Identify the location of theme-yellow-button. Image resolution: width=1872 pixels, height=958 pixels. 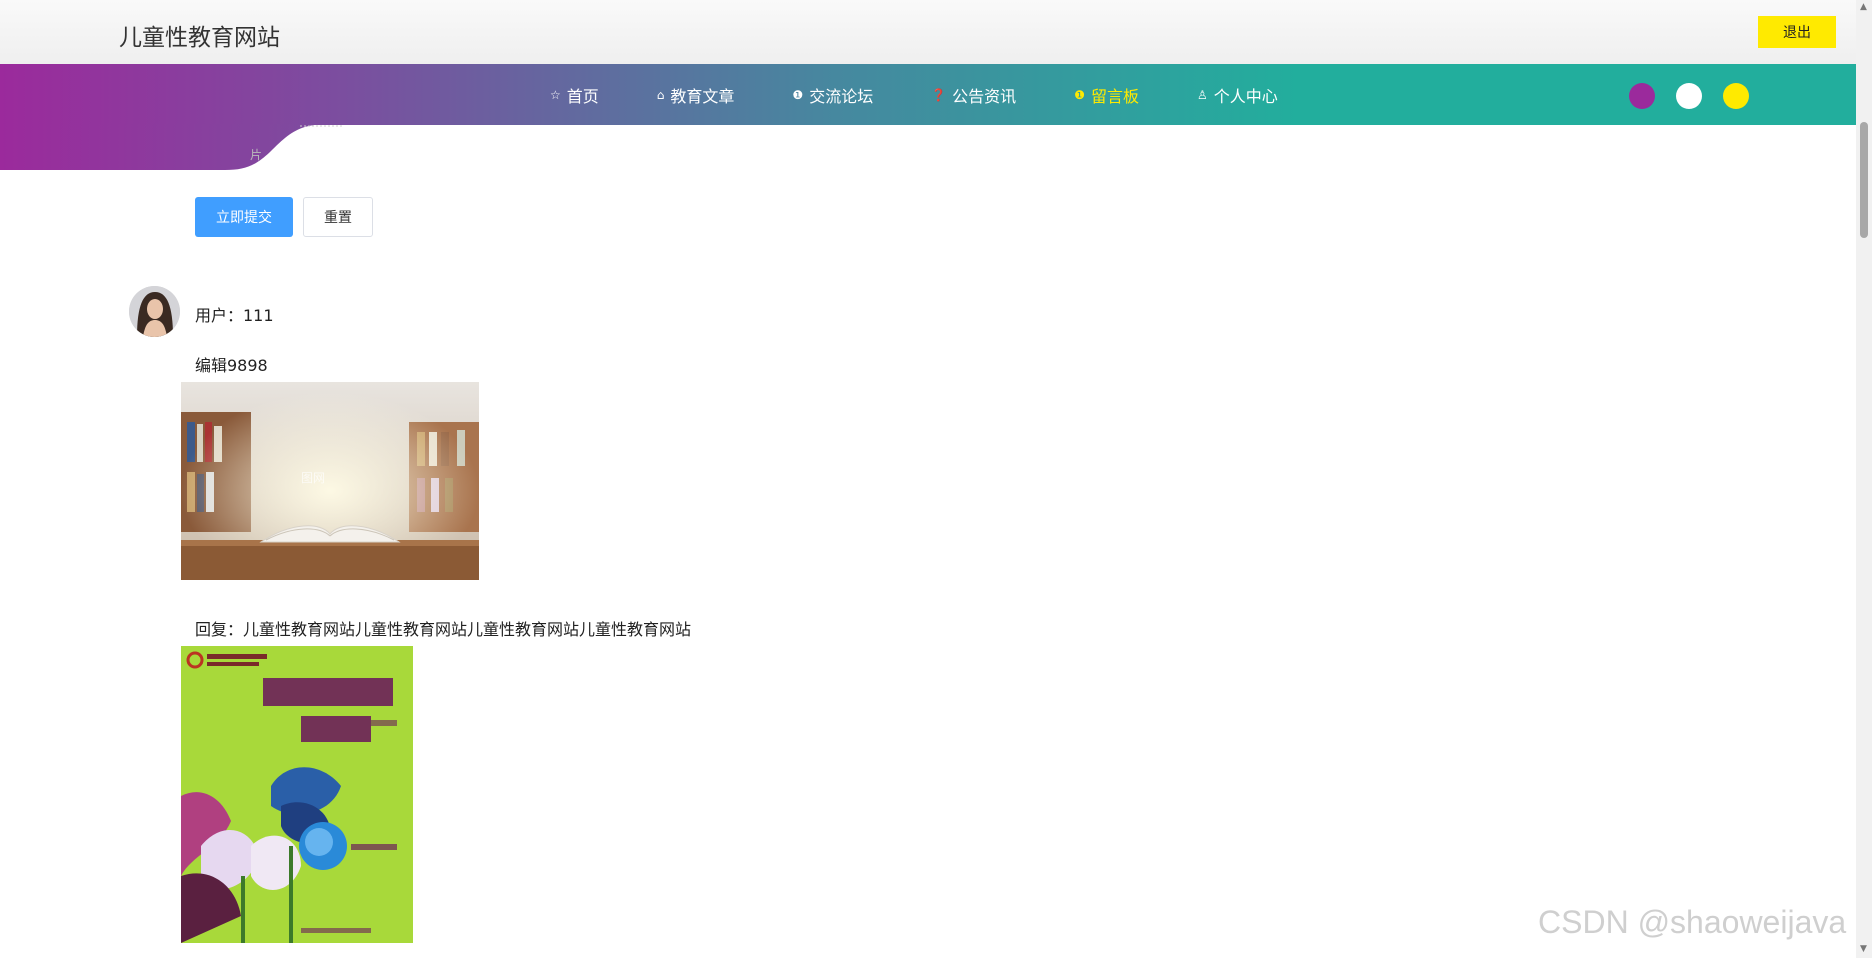
(1736, 96).